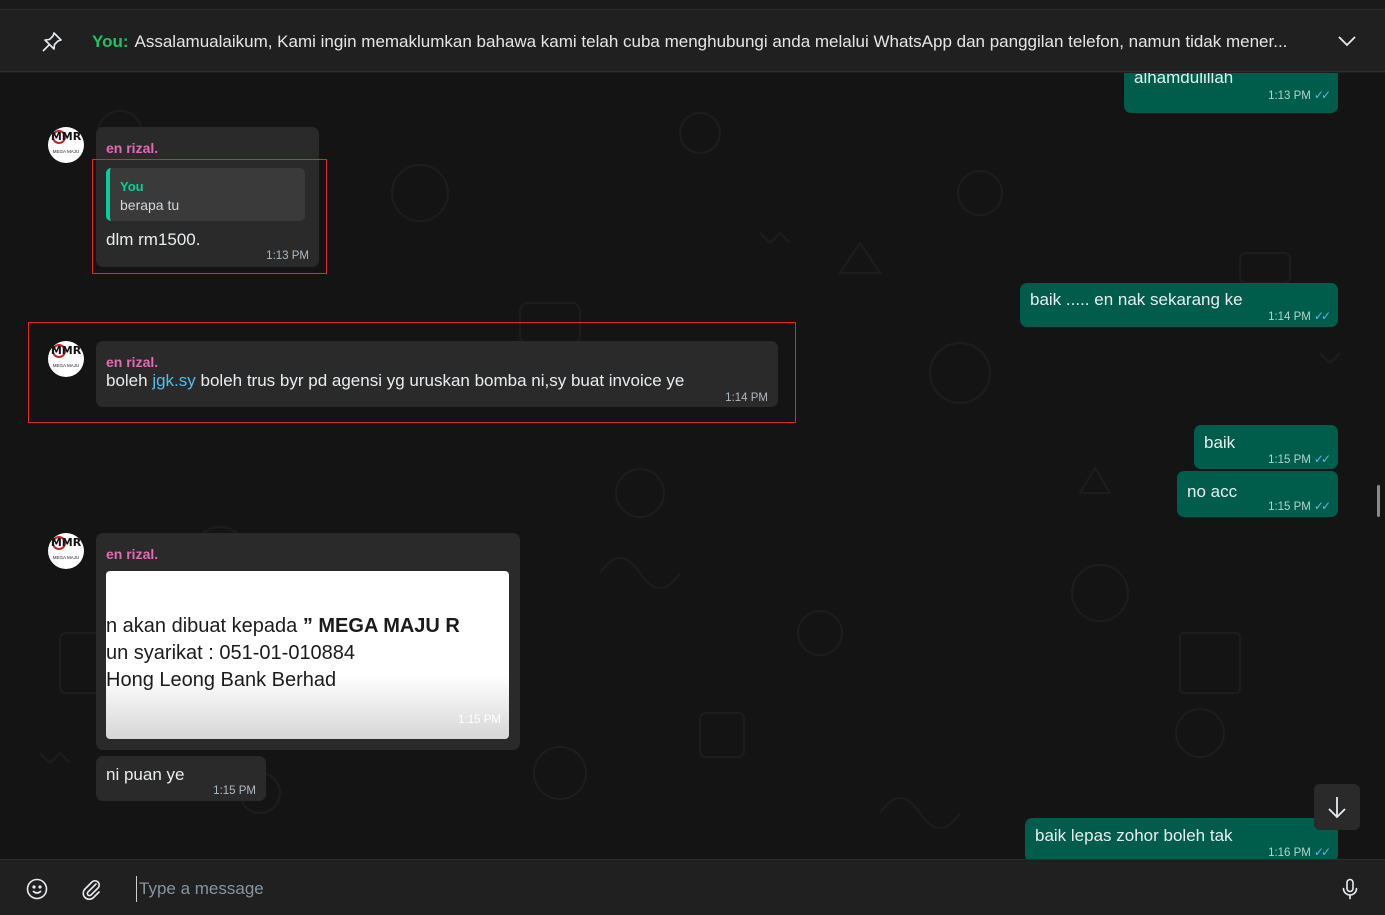 Image resolution: width=1385 pixels, height=915 pixels. What do you see at coordinates (1257, 494) in the screenshot?
I see `outgoing-message: no acc 1:15 PM ✓✓` at bounding box center [1257, 494].